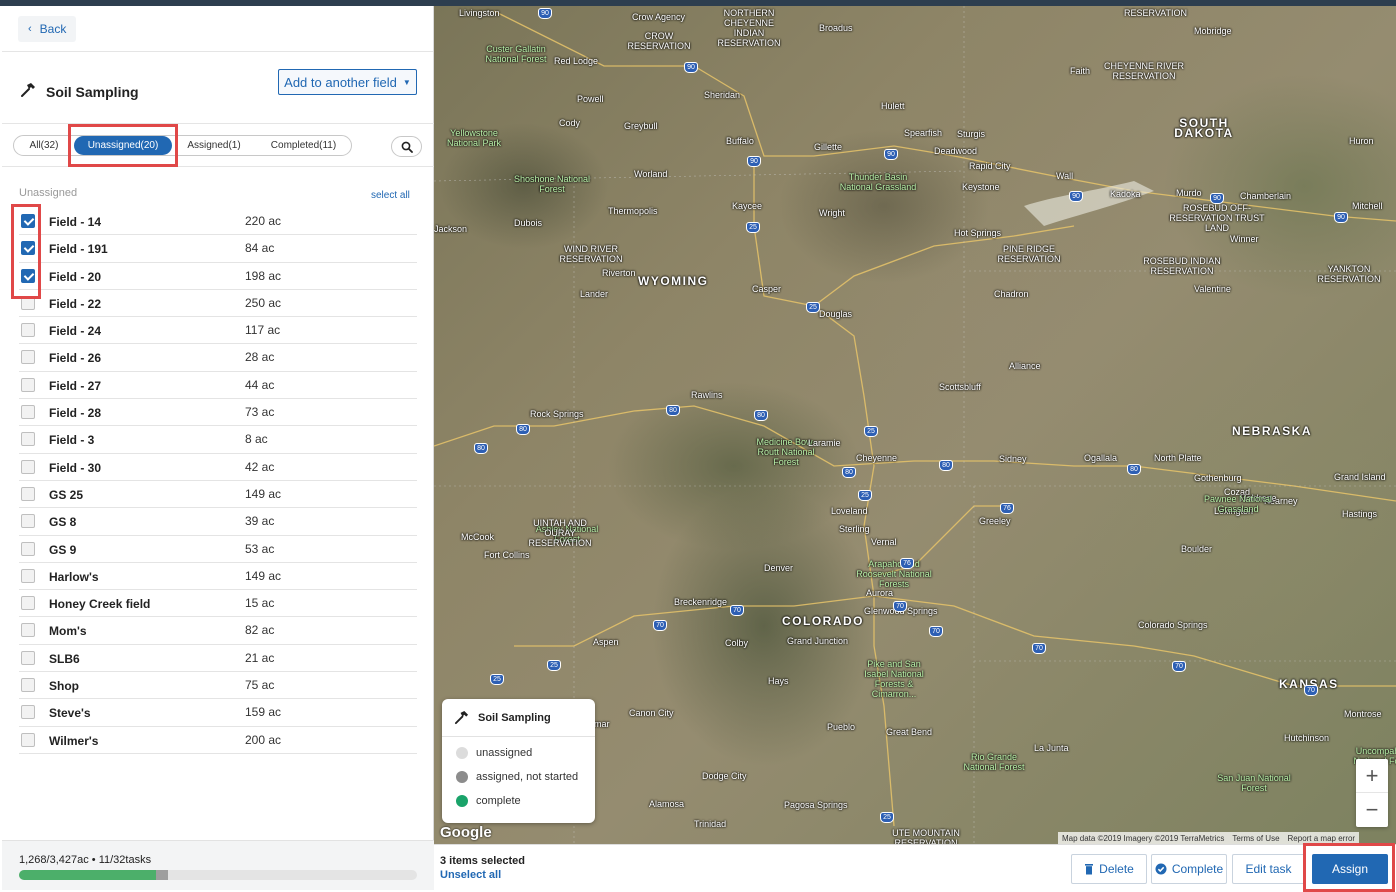  Describe the element at coordinates (1268, 869) in the screenshot. I see `edit-task-button: Edit task` at that location.